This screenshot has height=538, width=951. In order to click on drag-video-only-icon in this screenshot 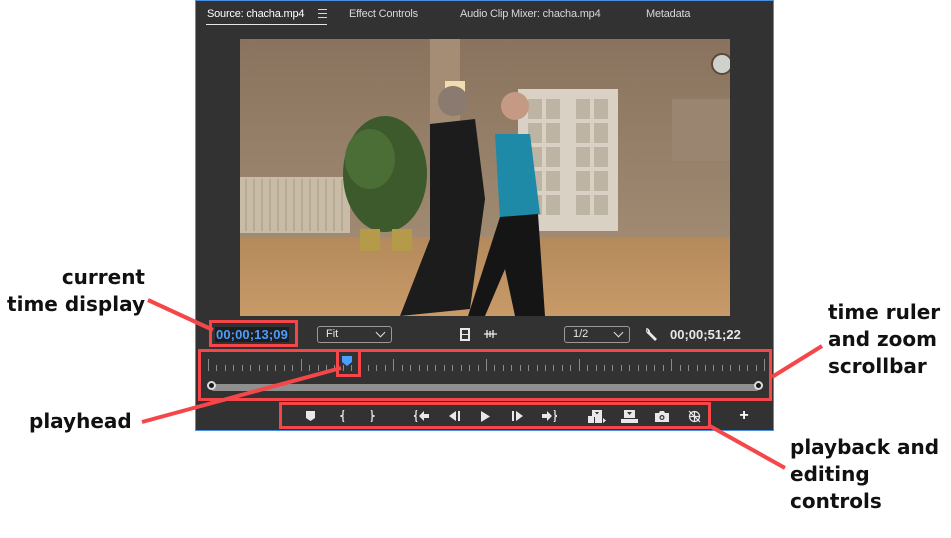, I will do `click(465, 334)`.